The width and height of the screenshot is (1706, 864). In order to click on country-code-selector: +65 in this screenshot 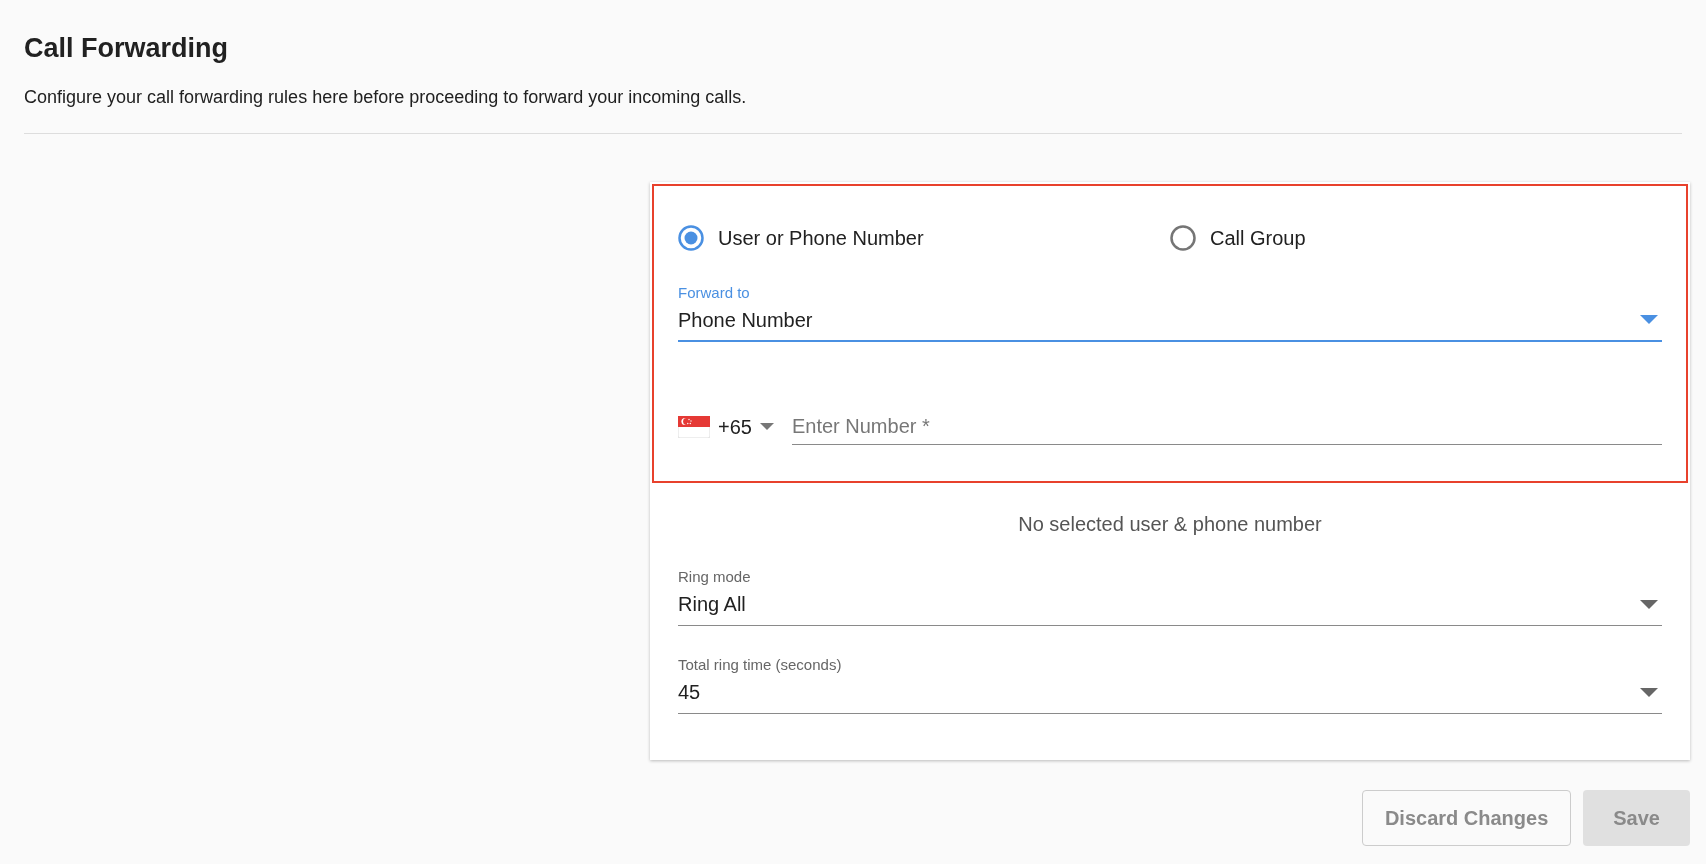, I will do `click(726, 427)`.